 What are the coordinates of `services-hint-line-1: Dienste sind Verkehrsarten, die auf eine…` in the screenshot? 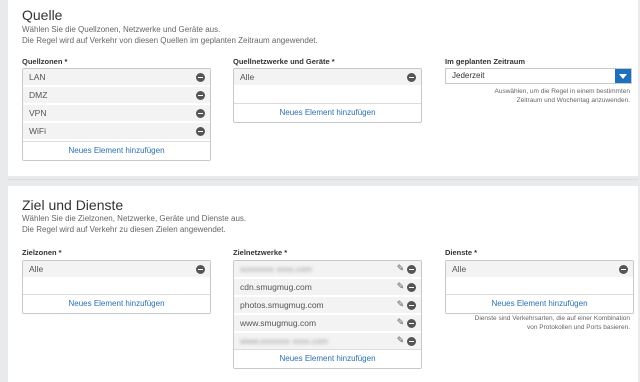 It's located at (552, 318).